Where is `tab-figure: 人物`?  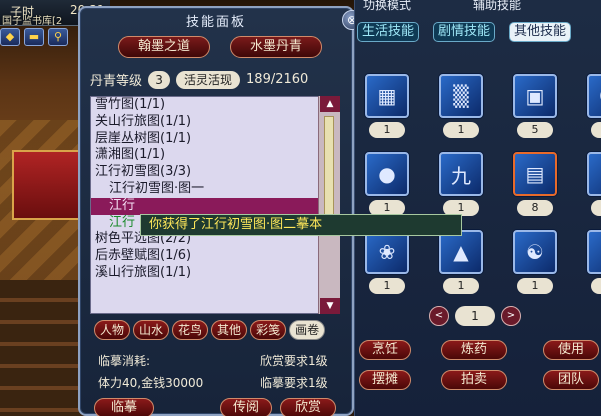 tab-figure: 人物 is located at coordinates (112, 330).